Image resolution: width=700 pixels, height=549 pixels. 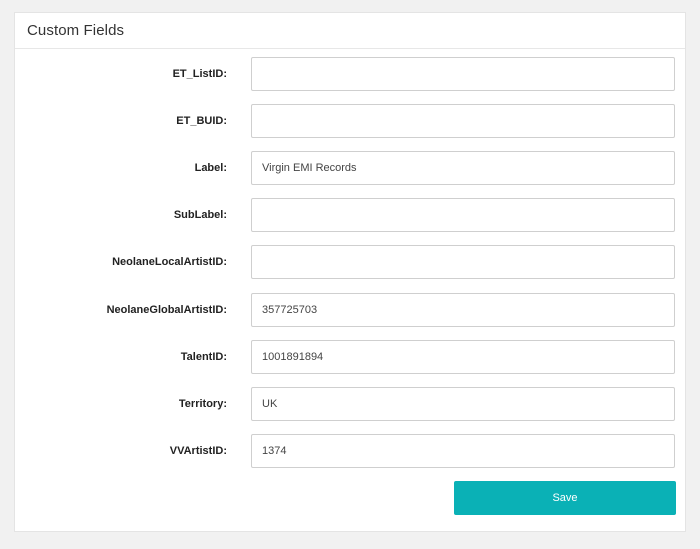 I want to click on neolane-global-artist-id-input, so click(x=463, y=310).